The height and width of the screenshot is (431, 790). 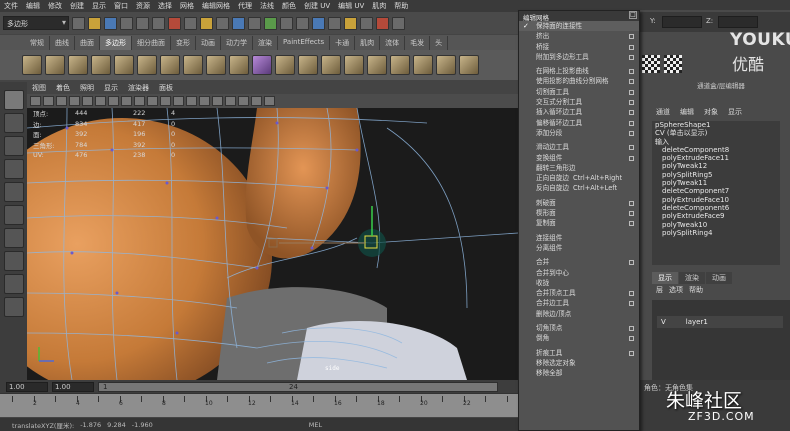 What do you see at coordinates (418, 43) in the screenshot?
I see `shelf-tab-13: 毛发` at bounding box center [418, 43].